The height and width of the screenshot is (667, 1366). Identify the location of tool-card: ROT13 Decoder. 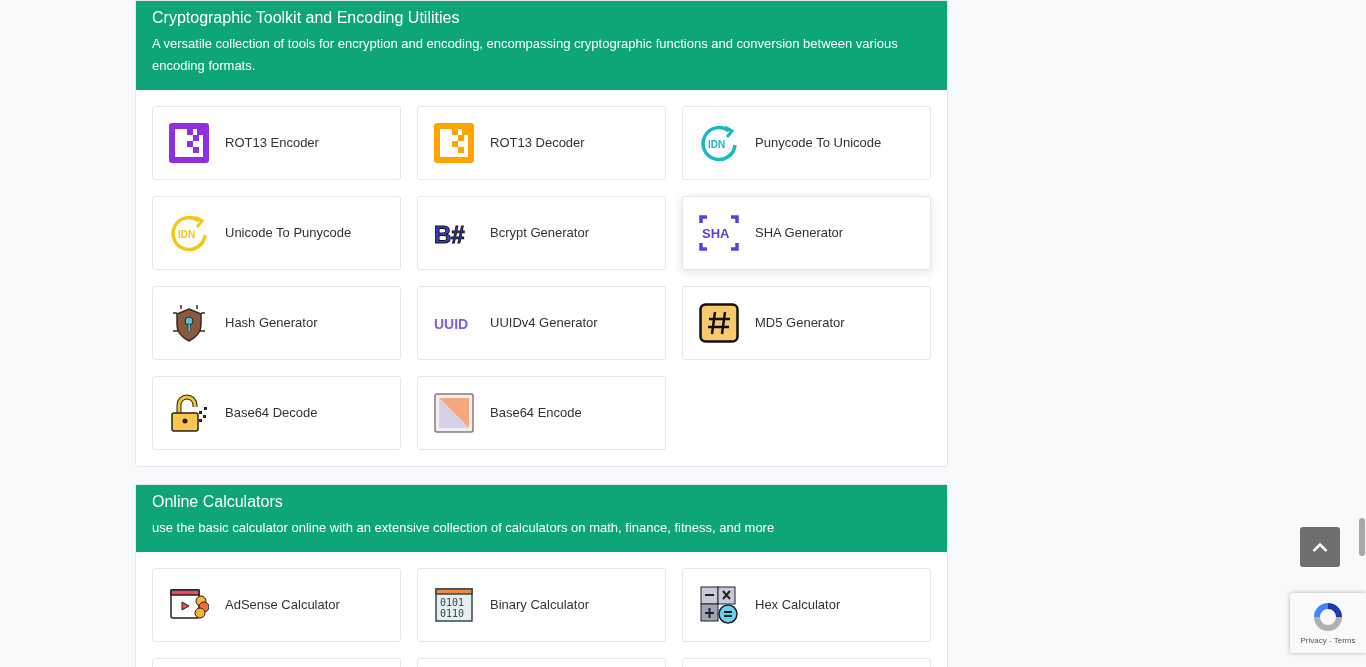
(541, 143).